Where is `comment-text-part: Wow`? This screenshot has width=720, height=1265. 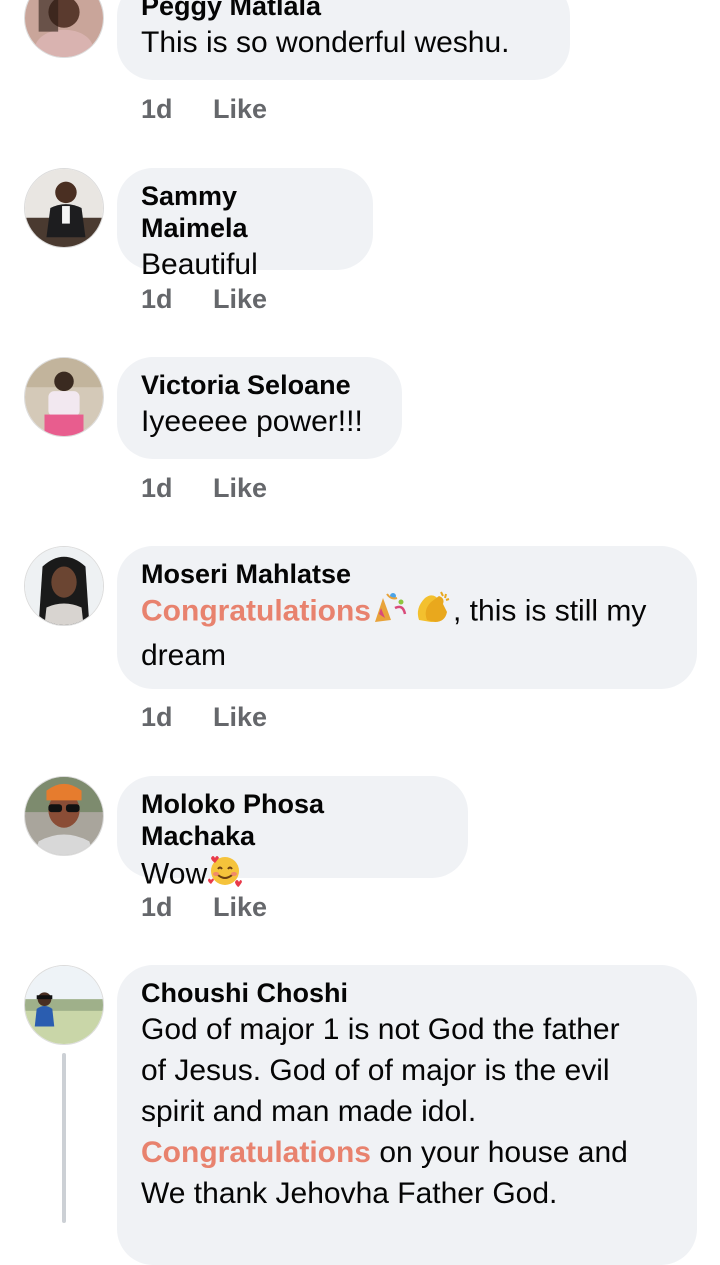
comment-text-part: Wow is located at coordinates (174, 874).